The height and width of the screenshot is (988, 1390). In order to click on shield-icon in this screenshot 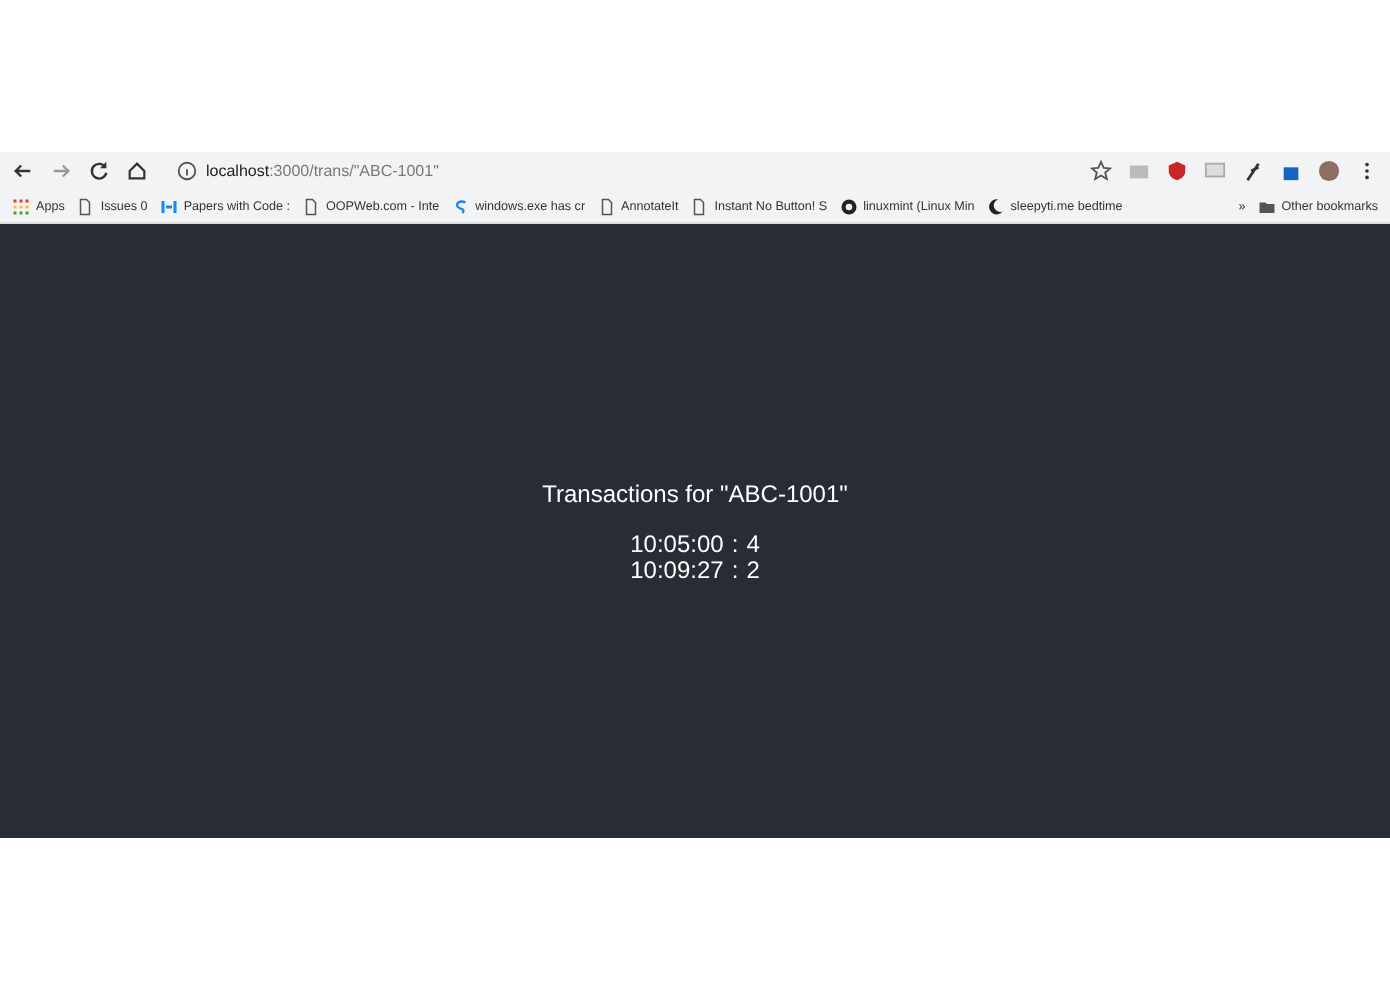, I will do `click(1177, 171)`.